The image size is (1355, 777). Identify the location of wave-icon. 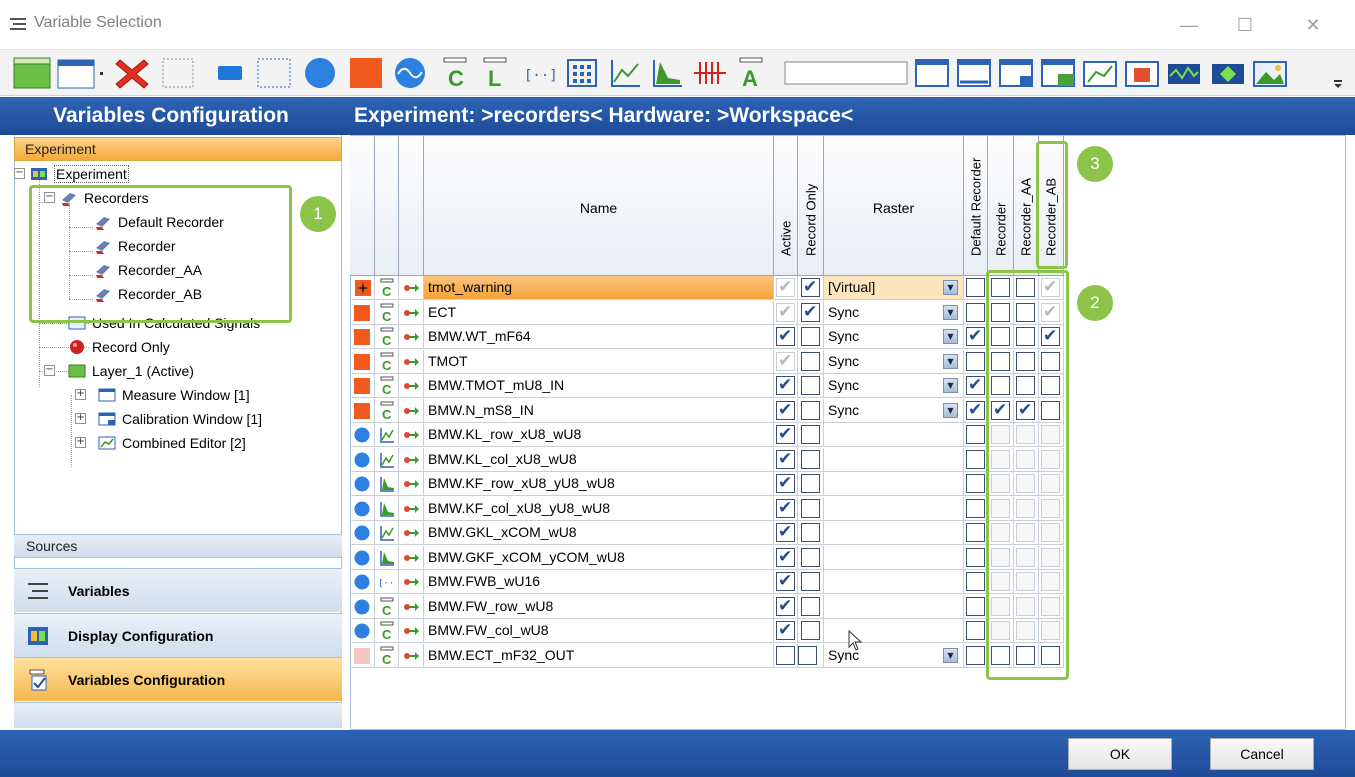
(410, 73).